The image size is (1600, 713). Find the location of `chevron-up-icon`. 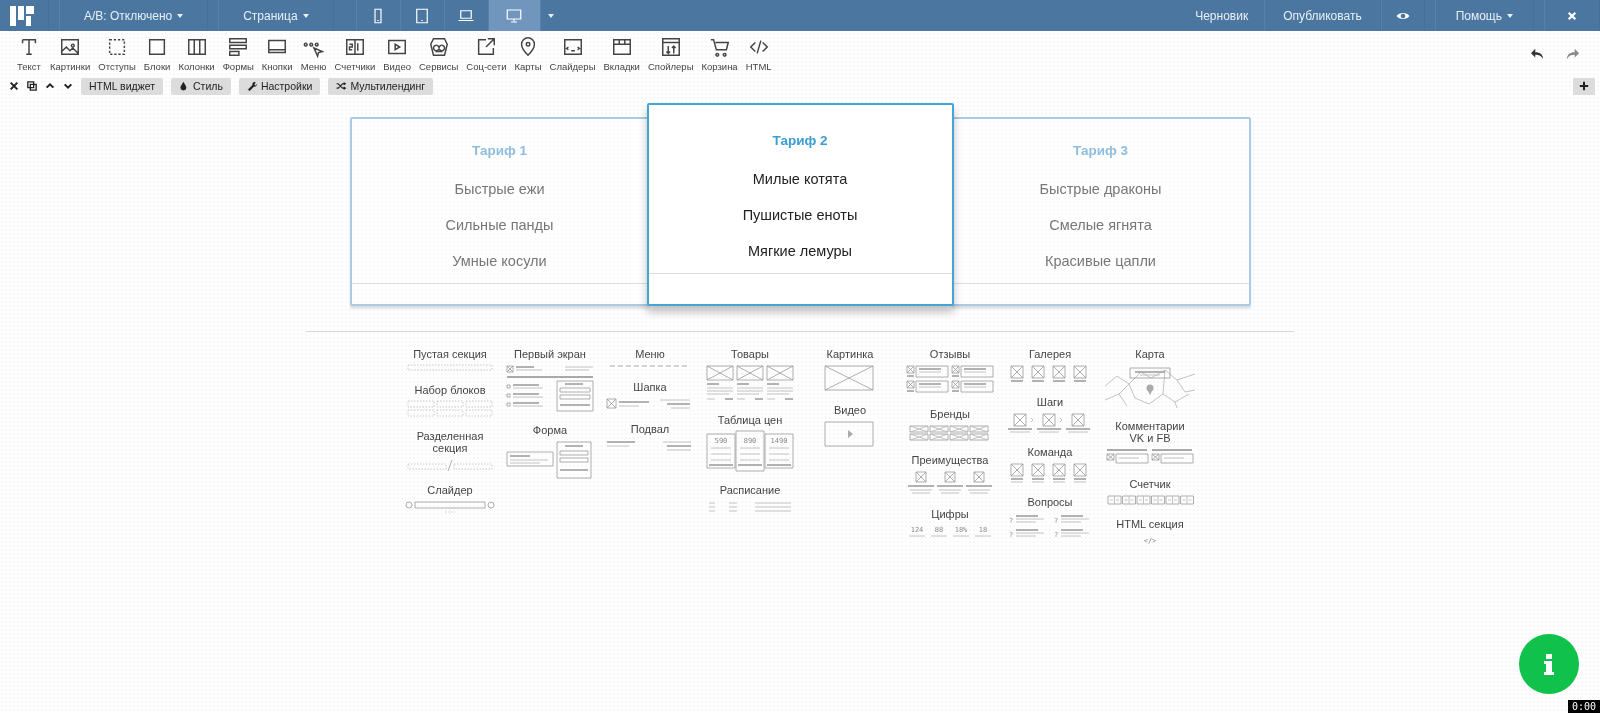

chevron-up-icon is located at coordinates (50, 86).